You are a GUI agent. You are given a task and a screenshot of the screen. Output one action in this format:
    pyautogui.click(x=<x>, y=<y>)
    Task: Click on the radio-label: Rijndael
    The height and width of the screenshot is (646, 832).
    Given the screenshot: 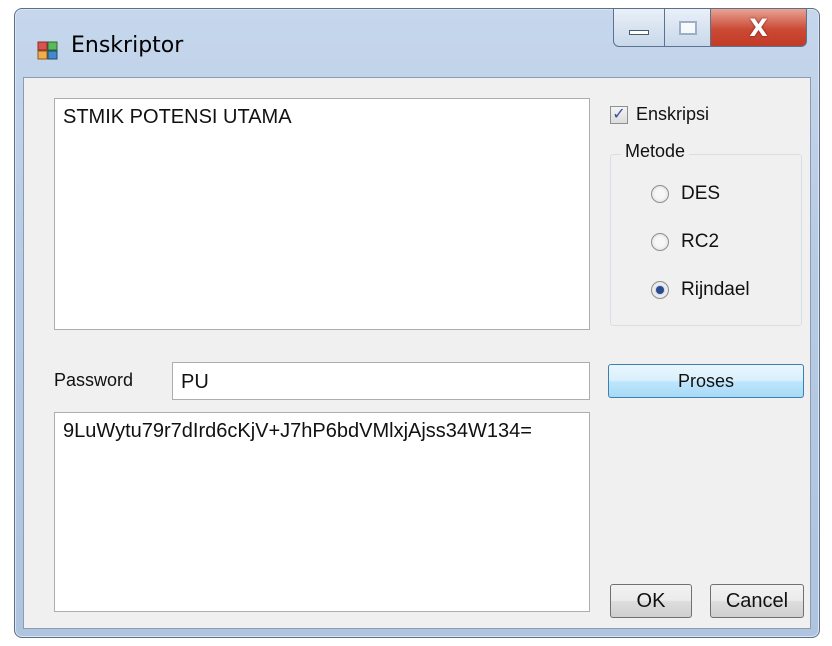 What is the action you would take?
    pyautogui.click(x=715, y=289)
    